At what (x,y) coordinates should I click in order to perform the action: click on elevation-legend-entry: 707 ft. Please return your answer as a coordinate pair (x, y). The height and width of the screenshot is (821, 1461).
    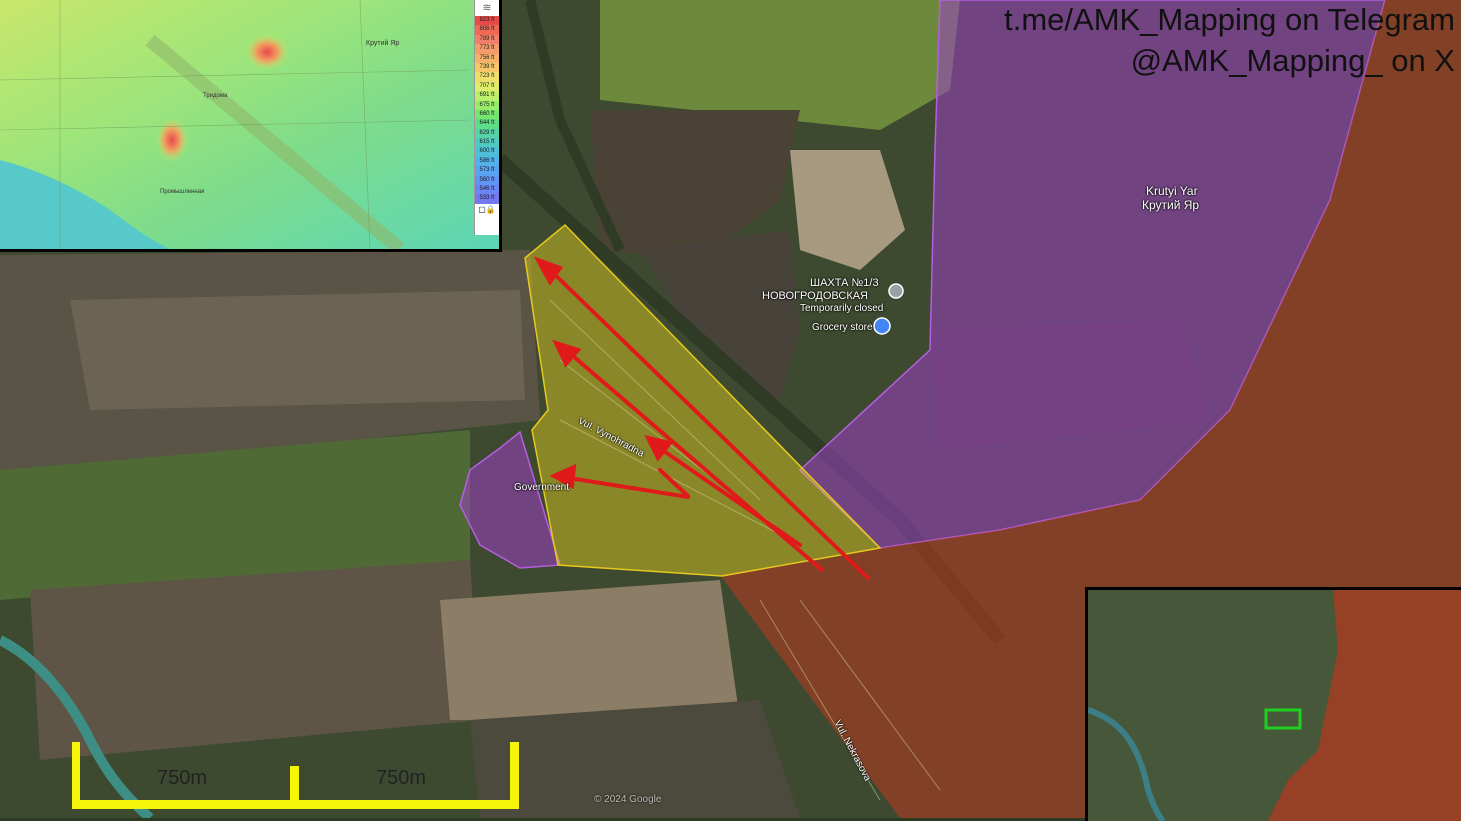
    Looking at the image, I should click on (487, 86).